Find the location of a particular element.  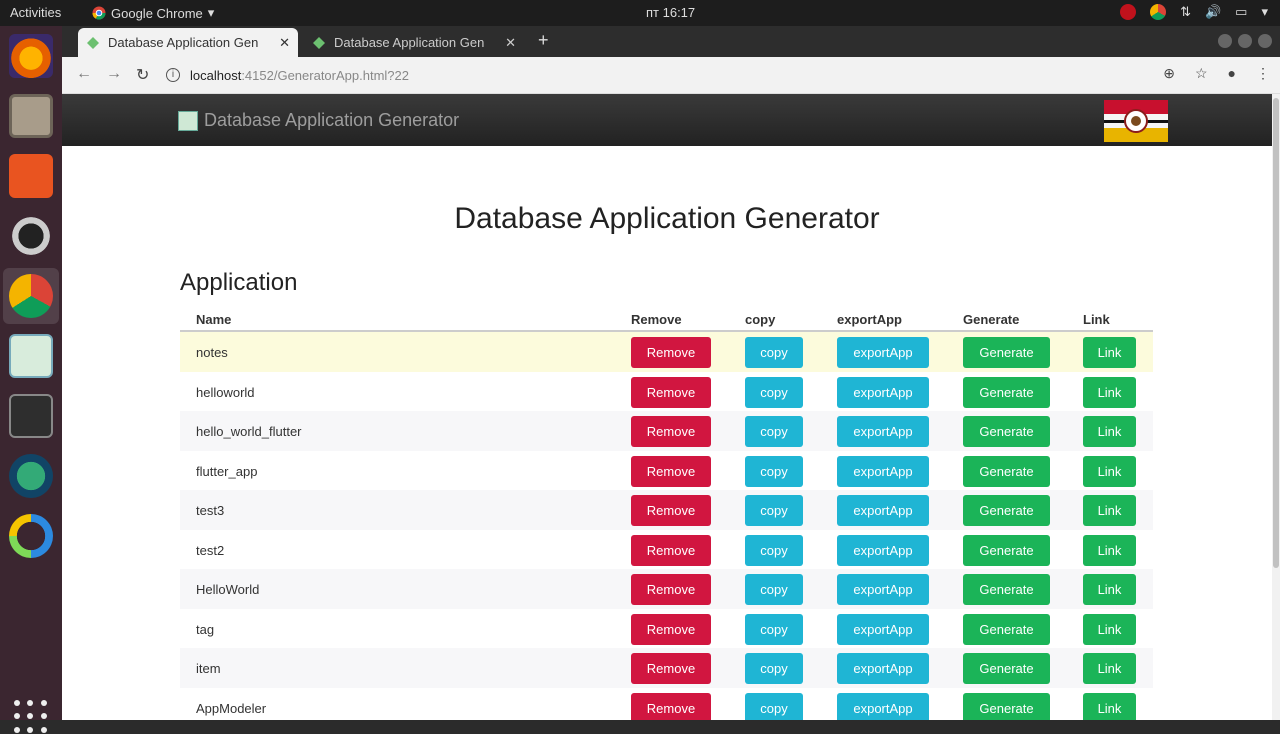

tab-inactive: Database Application Gen ✕ is located at coordinates (414, 42).